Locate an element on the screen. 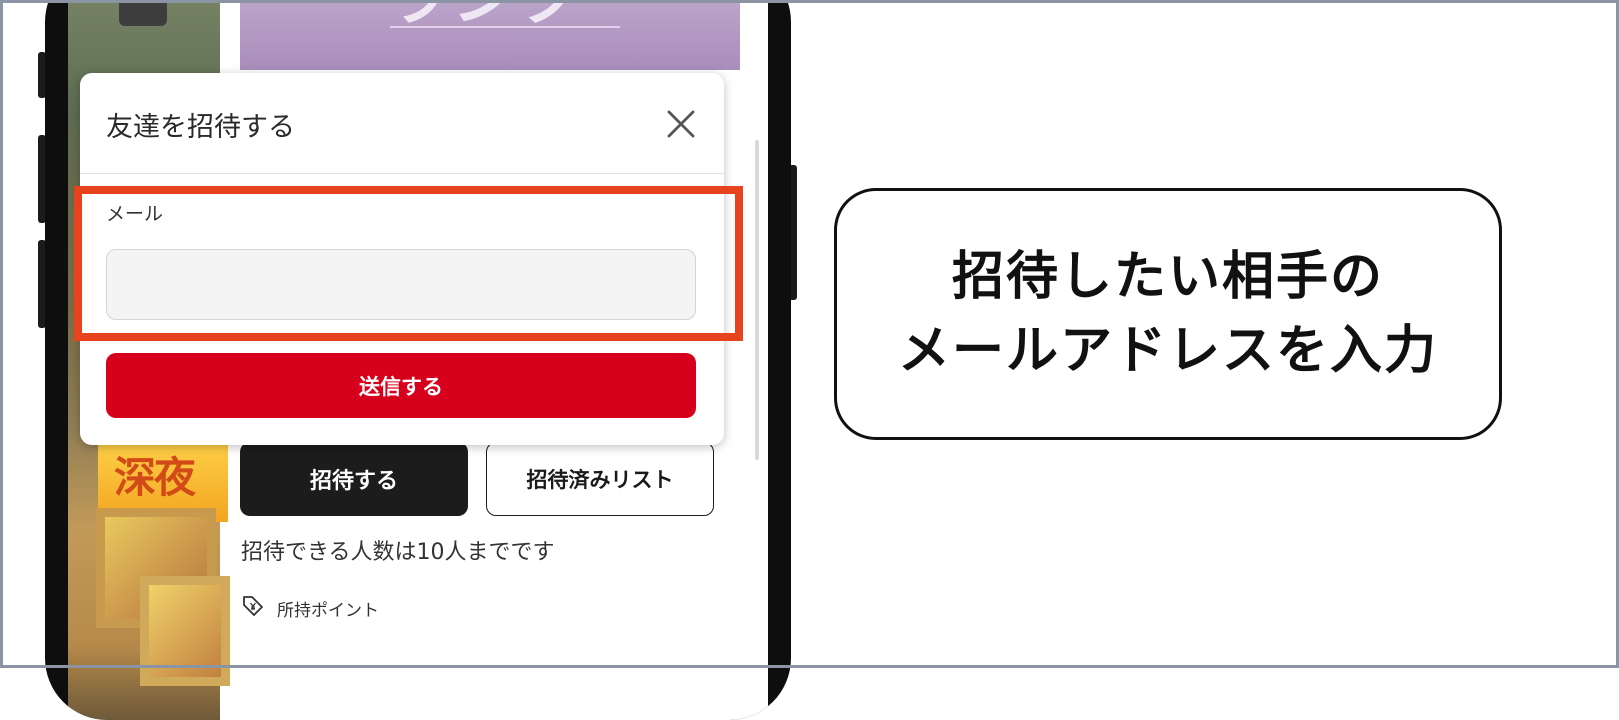  strip-banner-text: 深夜 is located at coordinates (155, 477).